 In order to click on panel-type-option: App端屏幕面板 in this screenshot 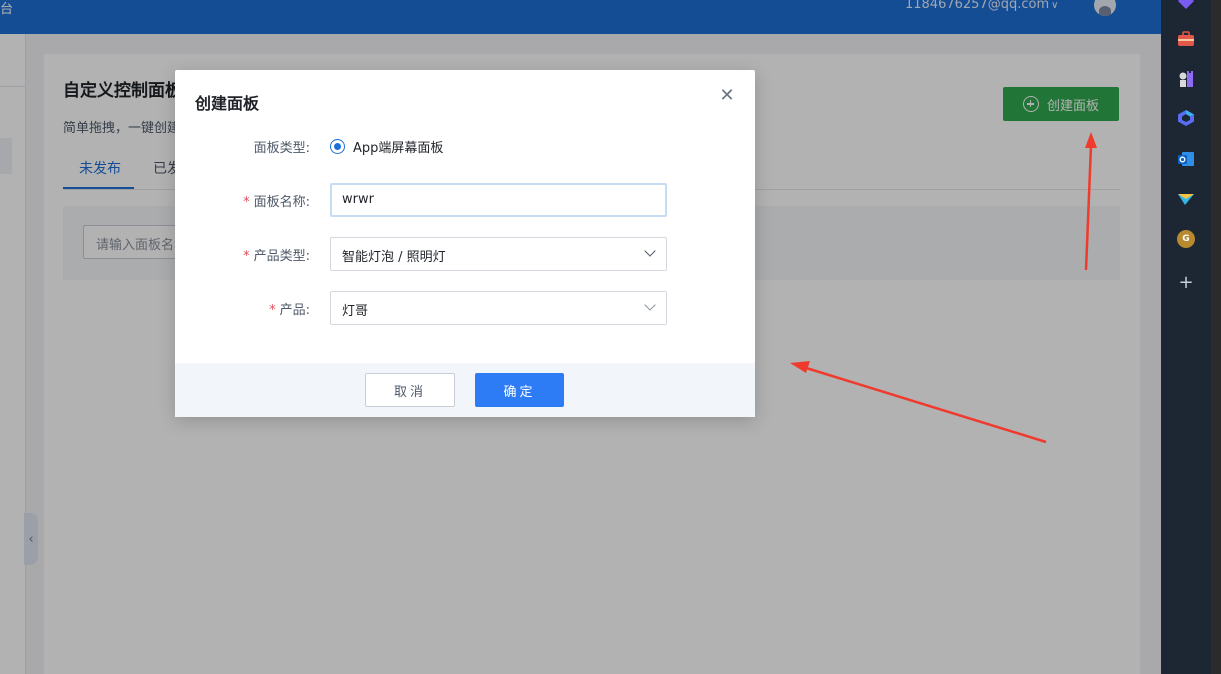, I will do `click(398, 146)`.